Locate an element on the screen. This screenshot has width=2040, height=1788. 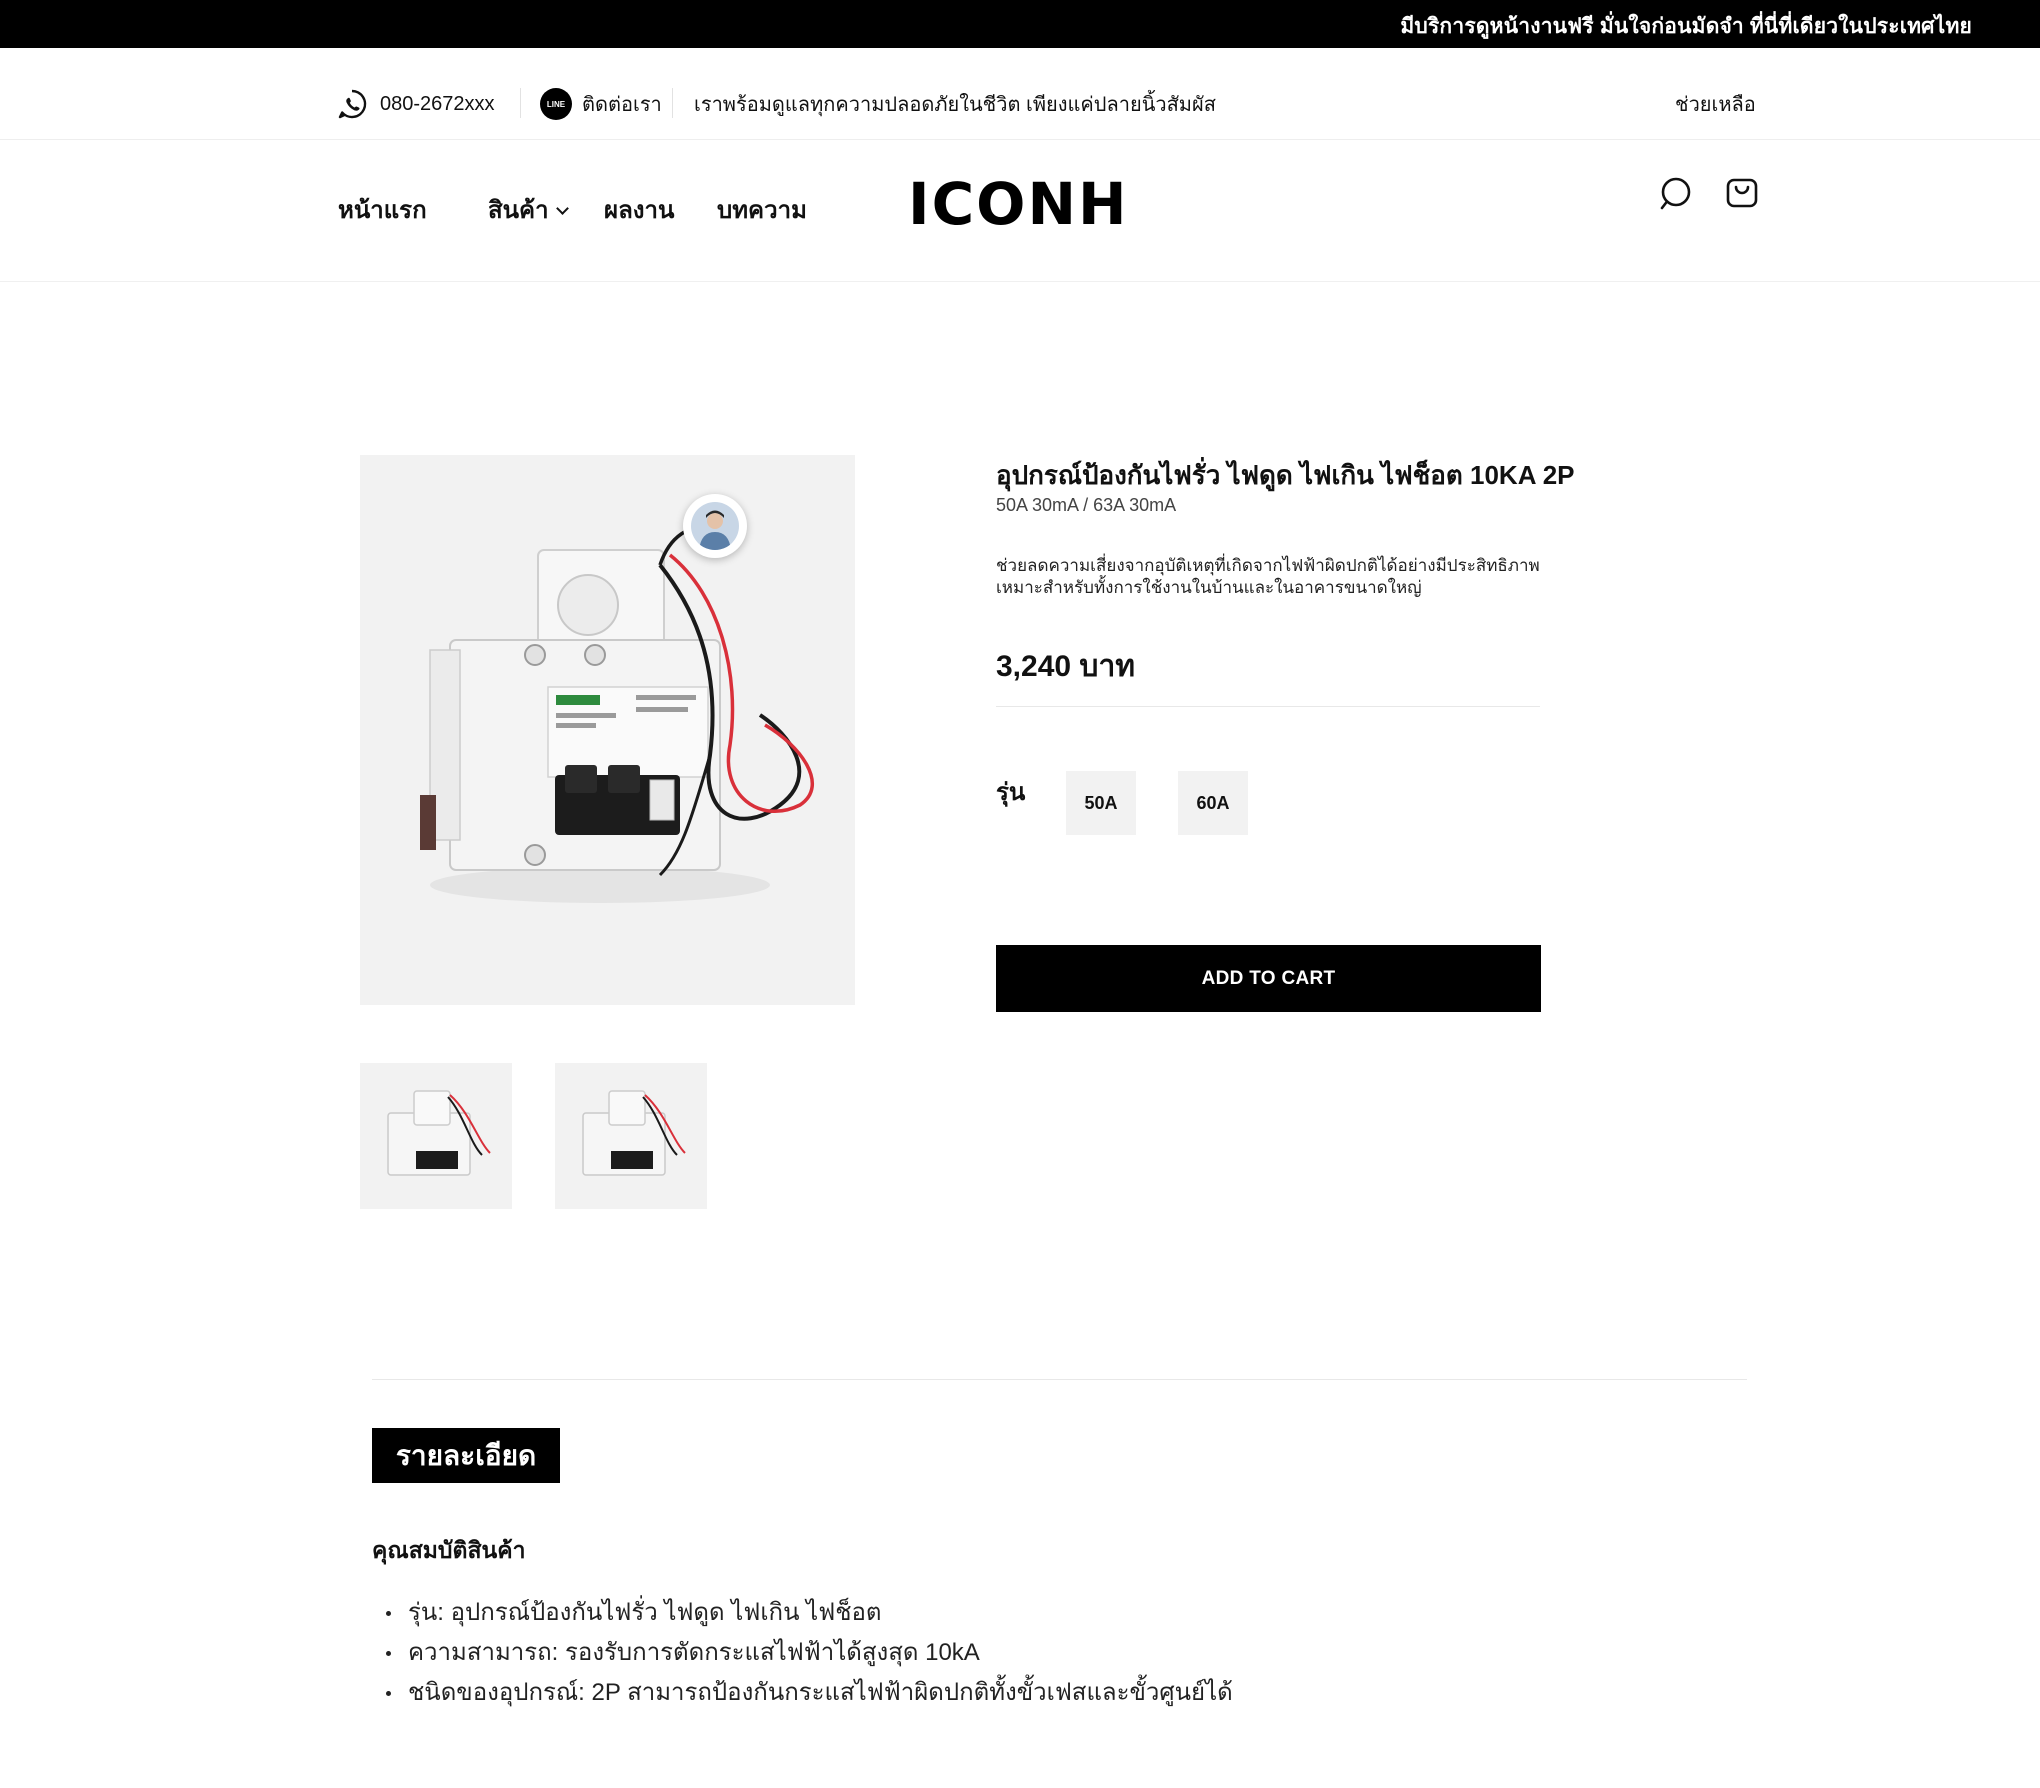
help-link: ช่วยเหลือ is located at coordinates (1715, 104).